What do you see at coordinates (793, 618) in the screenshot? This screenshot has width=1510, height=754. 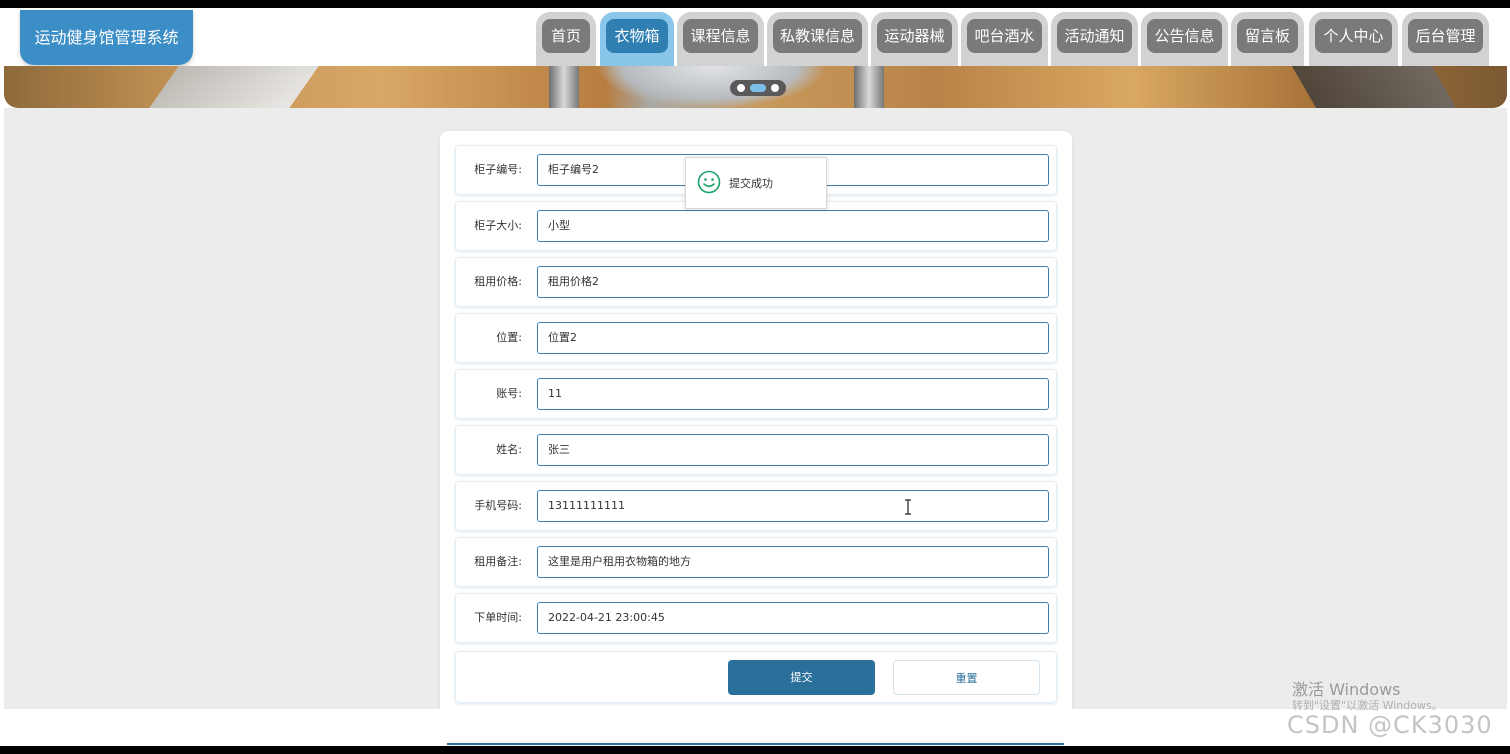 I see `order-time-input: 2022-04-21 23:00:45` at bounding box center [793, 618].